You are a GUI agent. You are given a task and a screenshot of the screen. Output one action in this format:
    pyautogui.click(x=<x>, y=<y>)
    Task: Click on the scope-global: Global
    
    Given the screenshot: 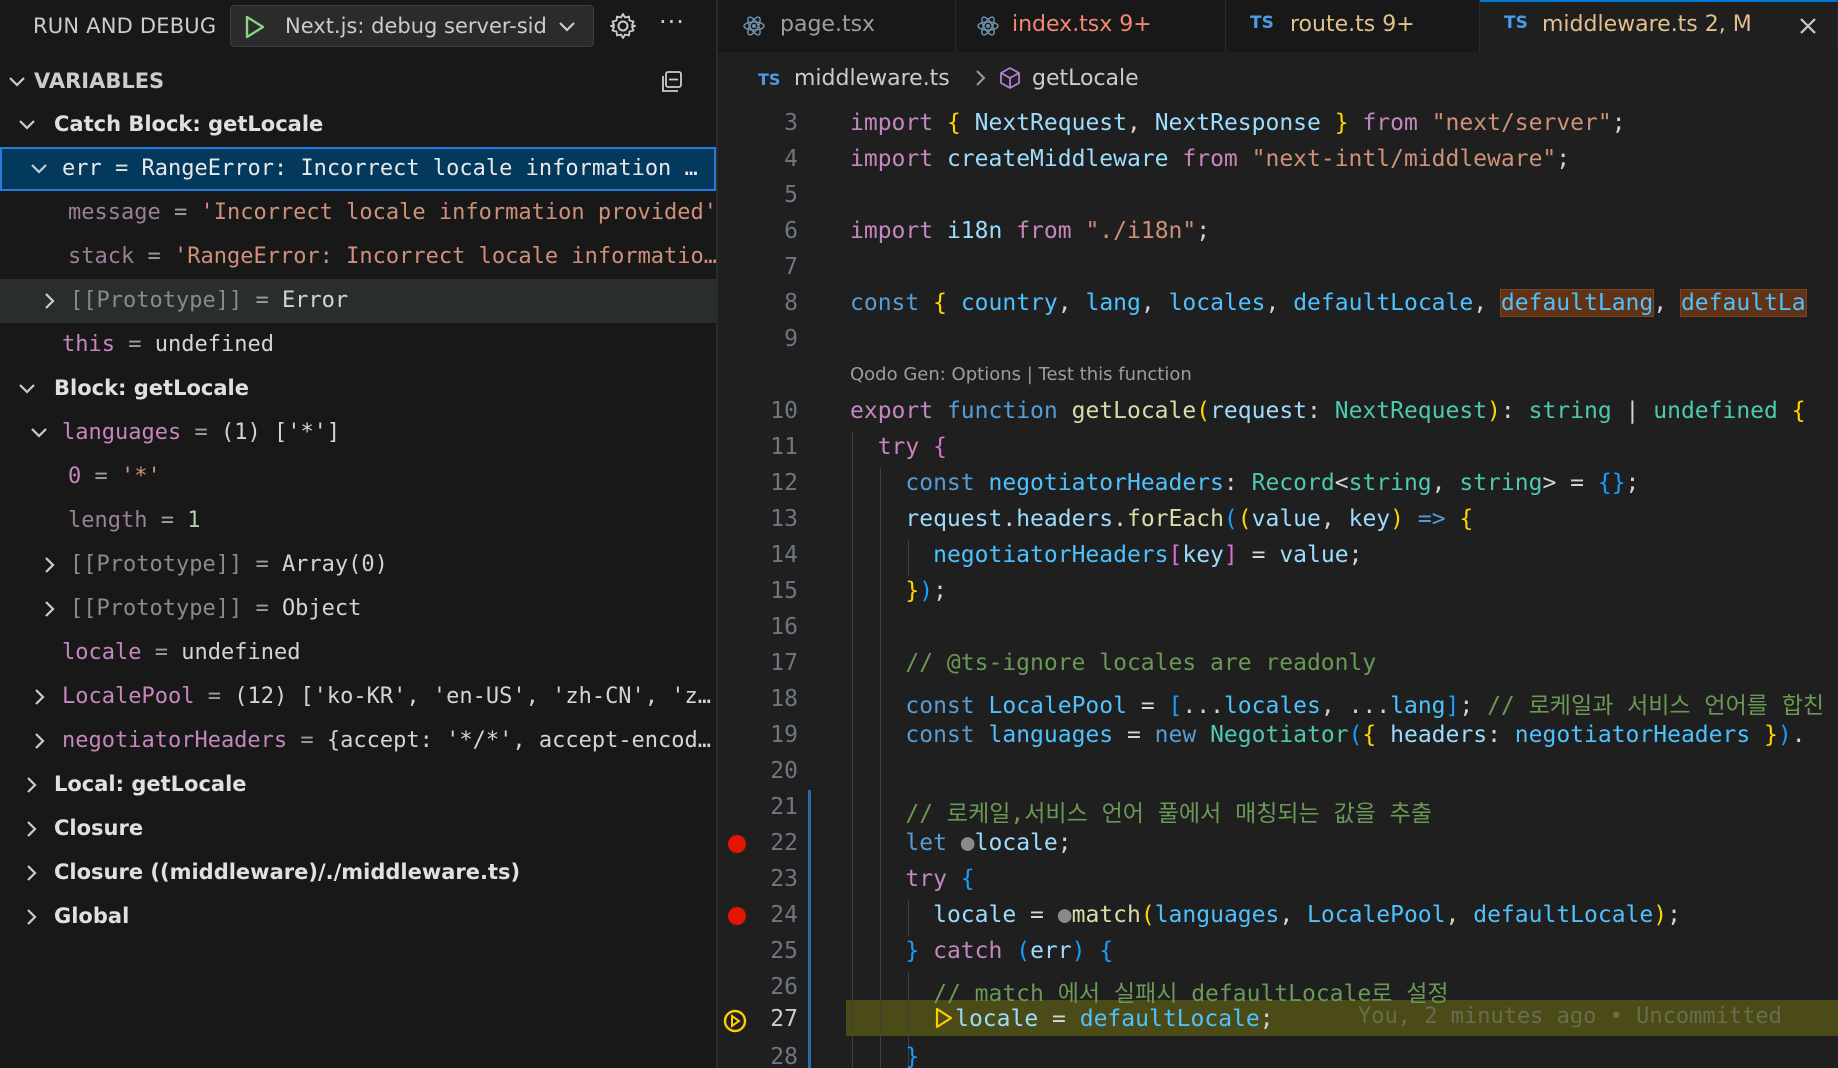 What is the action you would take?
    pyautogui.click(x=358, y=917)
    